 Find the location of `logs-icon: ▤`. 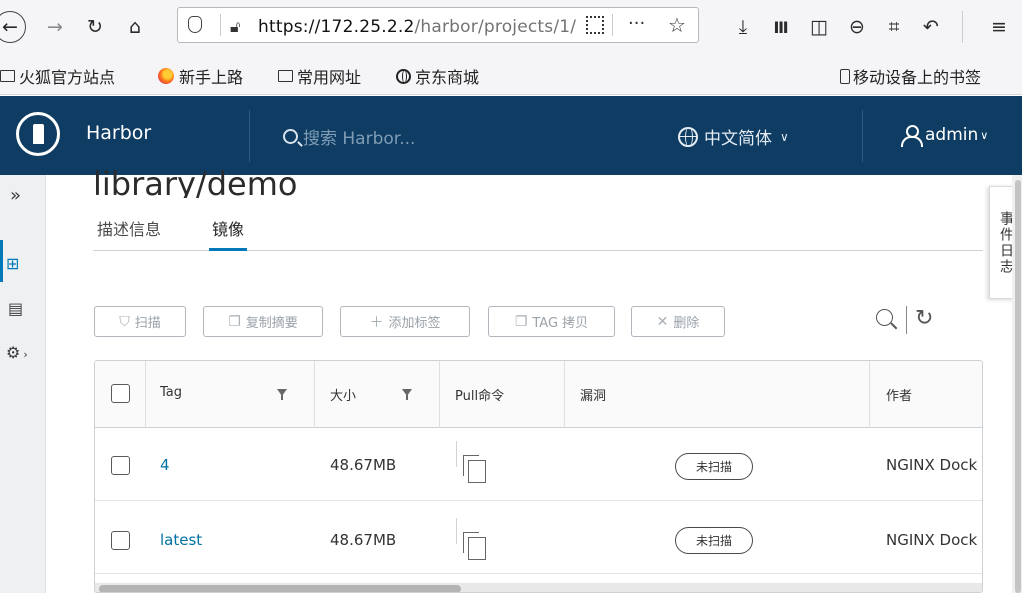

logs-icon: ▤ is located at coordinates (15, 308).